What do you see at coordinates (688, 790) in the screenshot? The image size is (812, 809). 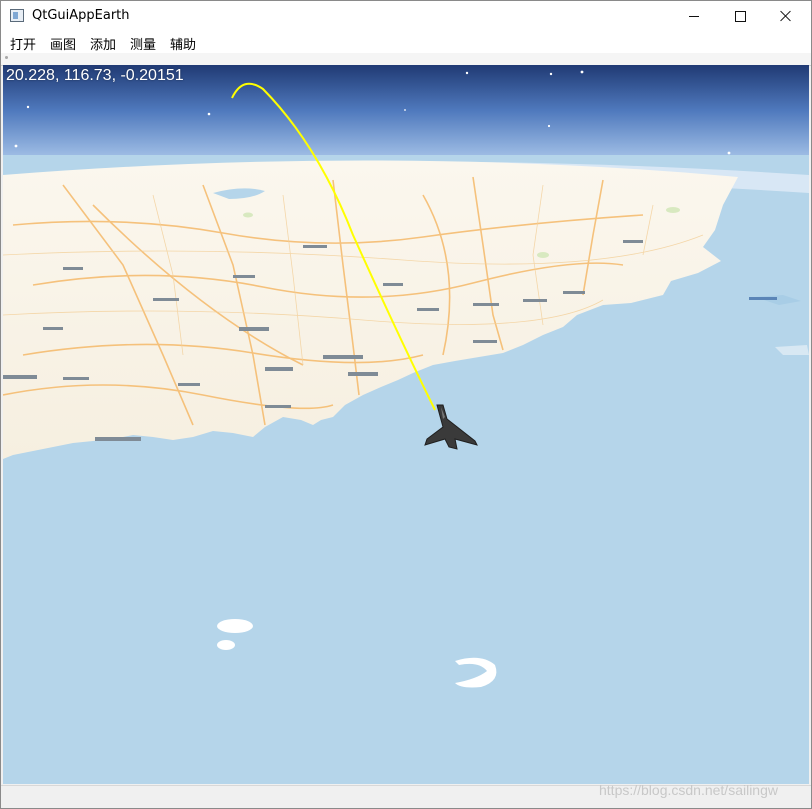 I see `watermark: https://blog.csdn.net/sailingw` at bounding box center [688, 790].